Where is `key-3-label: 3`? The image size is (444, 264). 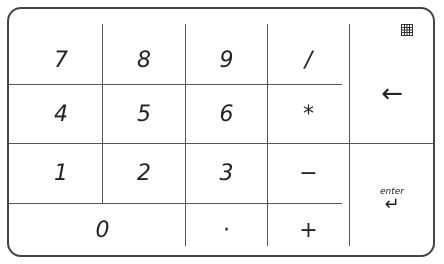 key-3-label: 3 is located at coordinates (226, 173).